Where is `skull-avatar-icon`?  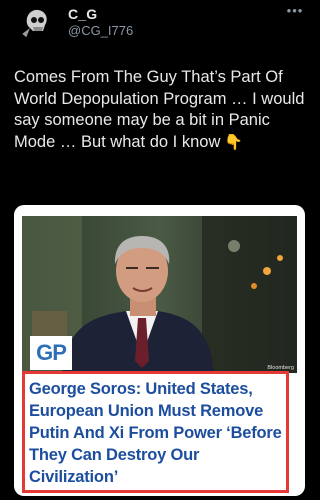
skull-avatar-icon is located at coordinates (36, 22).